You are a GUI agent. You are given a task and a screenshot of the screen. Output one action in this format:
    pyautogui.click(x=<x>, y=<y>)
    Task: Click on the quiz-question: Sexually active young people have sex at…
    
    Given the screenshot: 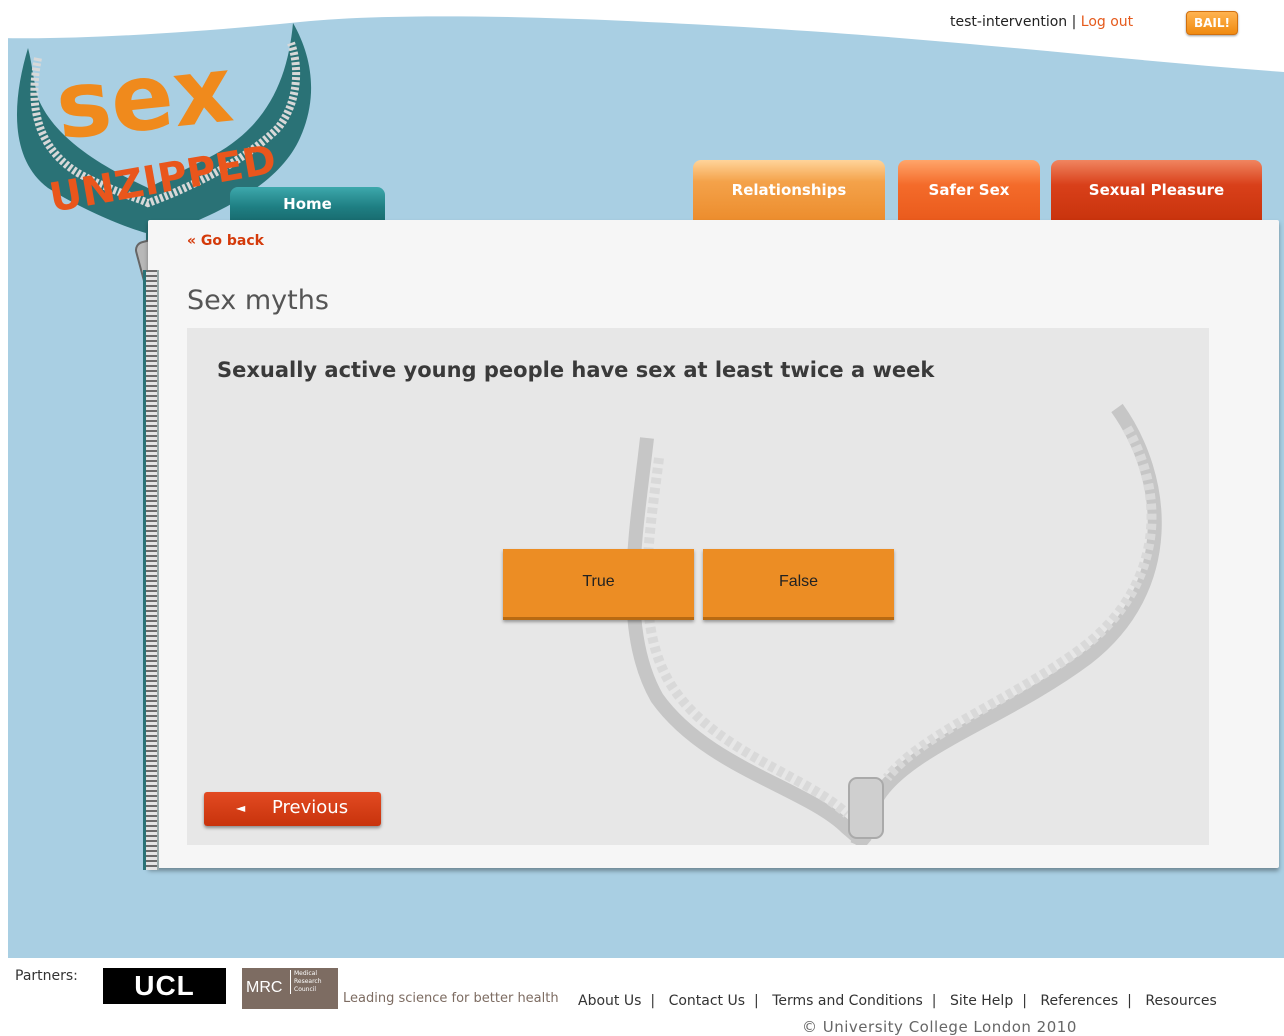 What is the action you would take?
    pyautogui.click(x=576, y=370)
    